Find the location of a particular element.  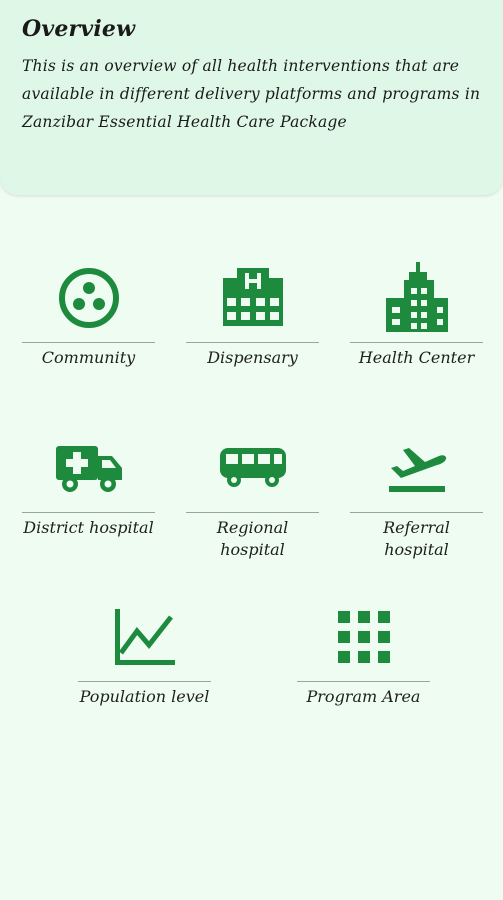

tile-population-level: Population level is located at coordinates (144, 652).